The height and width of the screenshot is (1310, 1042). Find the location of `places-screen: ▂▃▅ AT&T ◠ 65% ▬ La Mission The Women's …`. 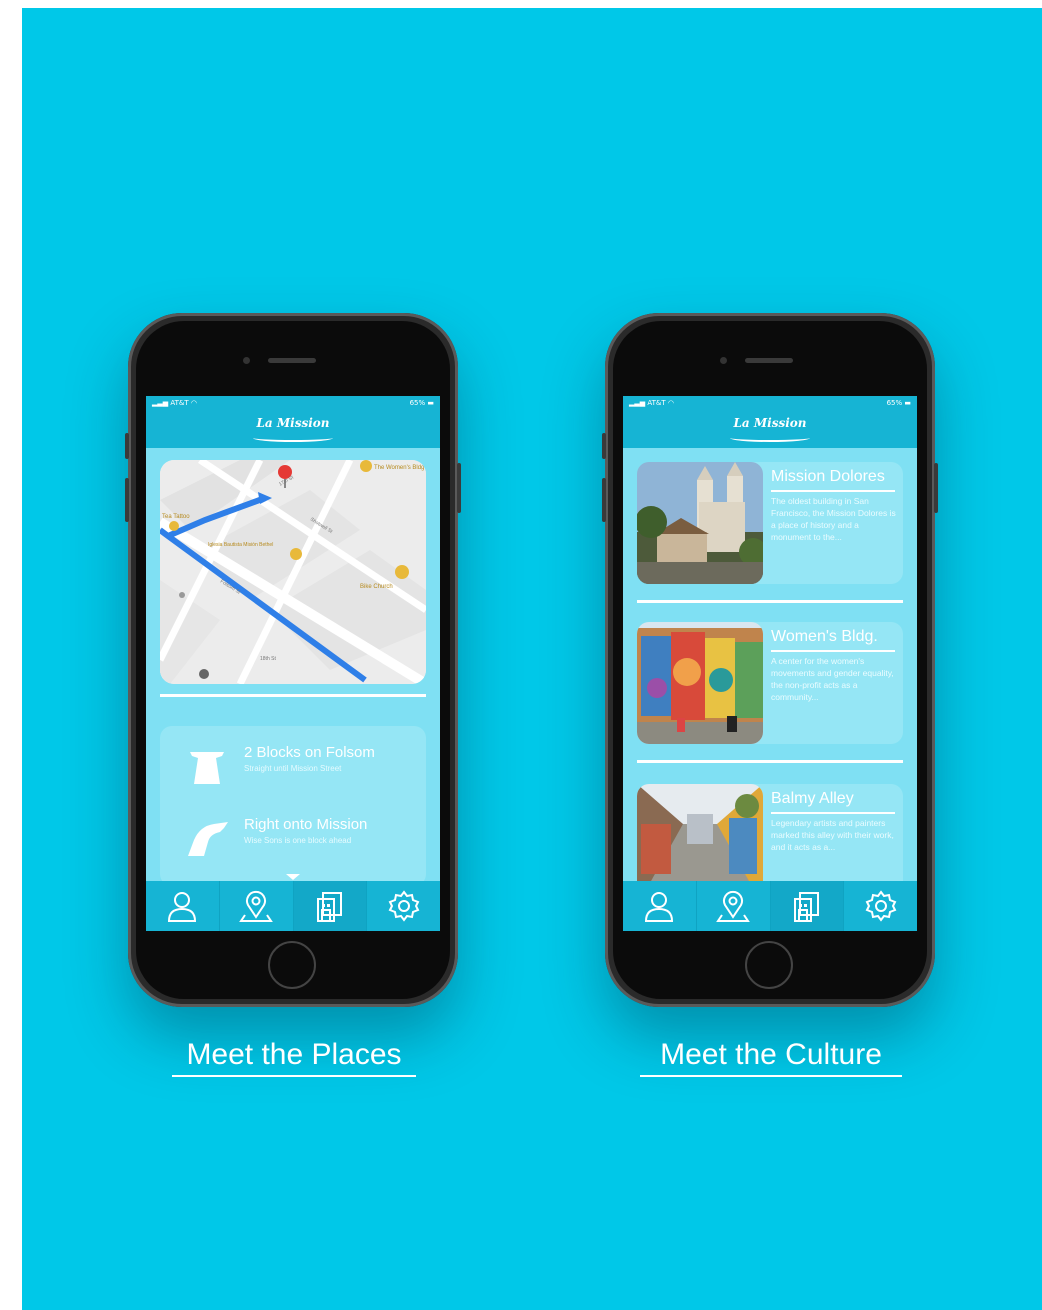

places-screen: ▂▃▅ AT&T ◠ 65% ▬ La Mission The Women's … is located at coordinates (293, 663).